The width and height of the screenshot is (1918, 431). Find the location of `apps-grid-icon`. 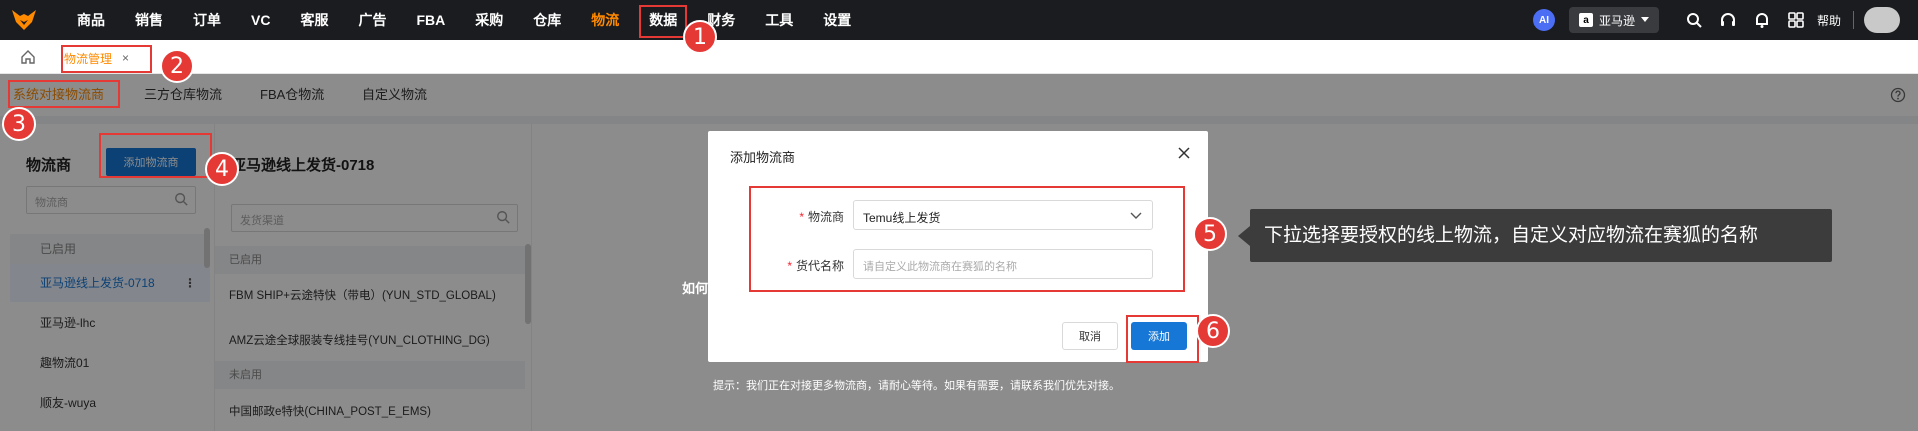

apps-grid-icon is located at coordinates (1796, 20).